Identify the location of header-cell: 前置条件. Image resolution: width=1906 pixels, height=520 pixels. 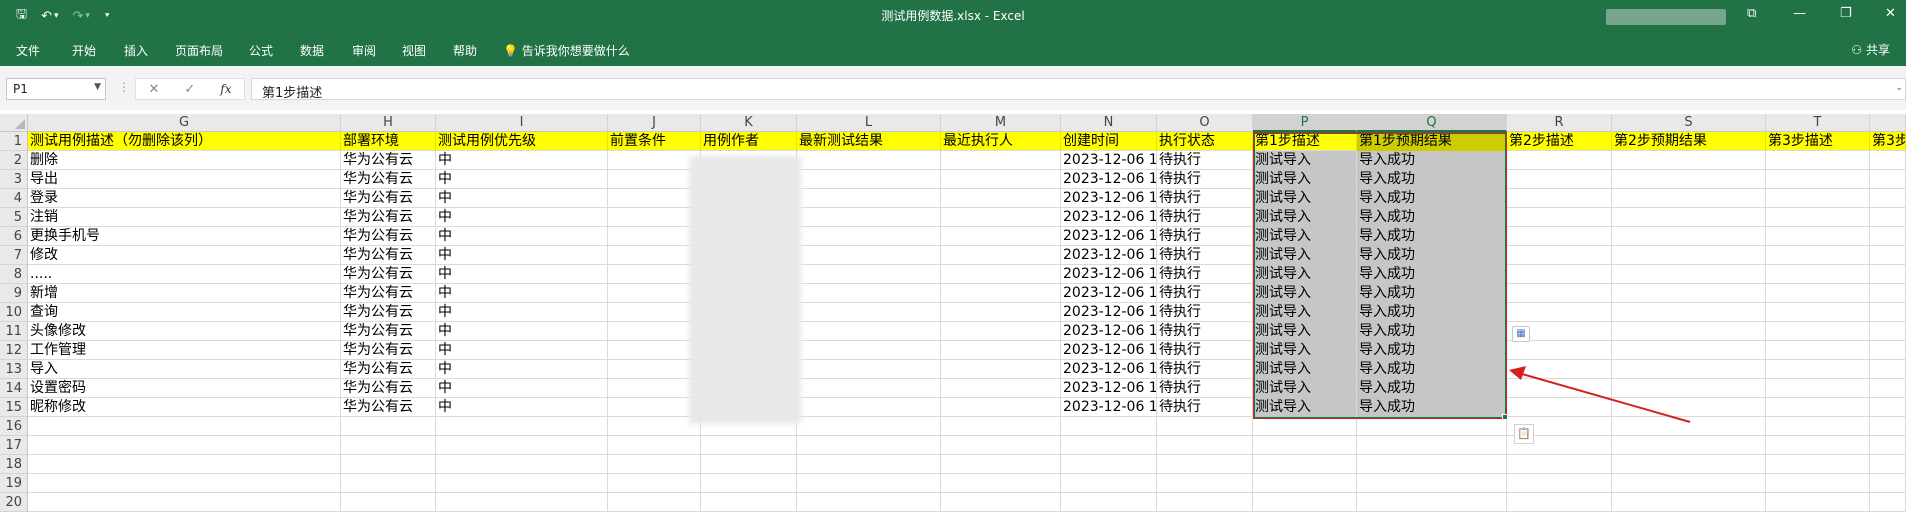
(654, 141).